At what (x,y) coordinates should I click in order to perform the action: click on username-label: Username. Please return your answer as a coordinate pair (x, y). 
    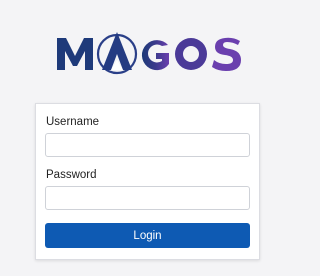
    Looking at the image, I should click on (73, 122).